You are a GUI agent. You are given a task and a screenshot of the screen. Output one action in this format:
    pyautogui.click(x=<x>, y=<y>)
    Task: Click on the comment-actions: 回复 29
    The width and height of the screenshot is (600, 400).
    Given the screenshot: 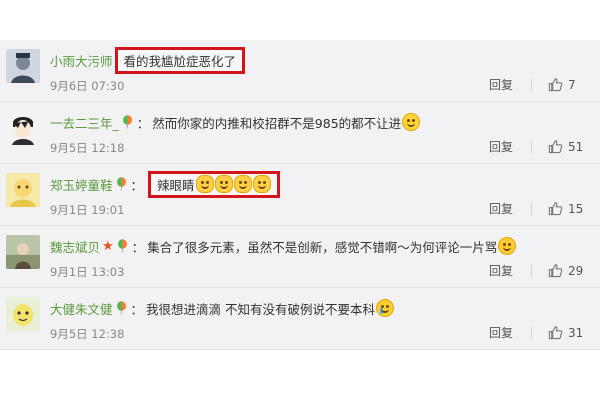 What is the action you would take?
    pyautogui.click(x=536, y=270)
    